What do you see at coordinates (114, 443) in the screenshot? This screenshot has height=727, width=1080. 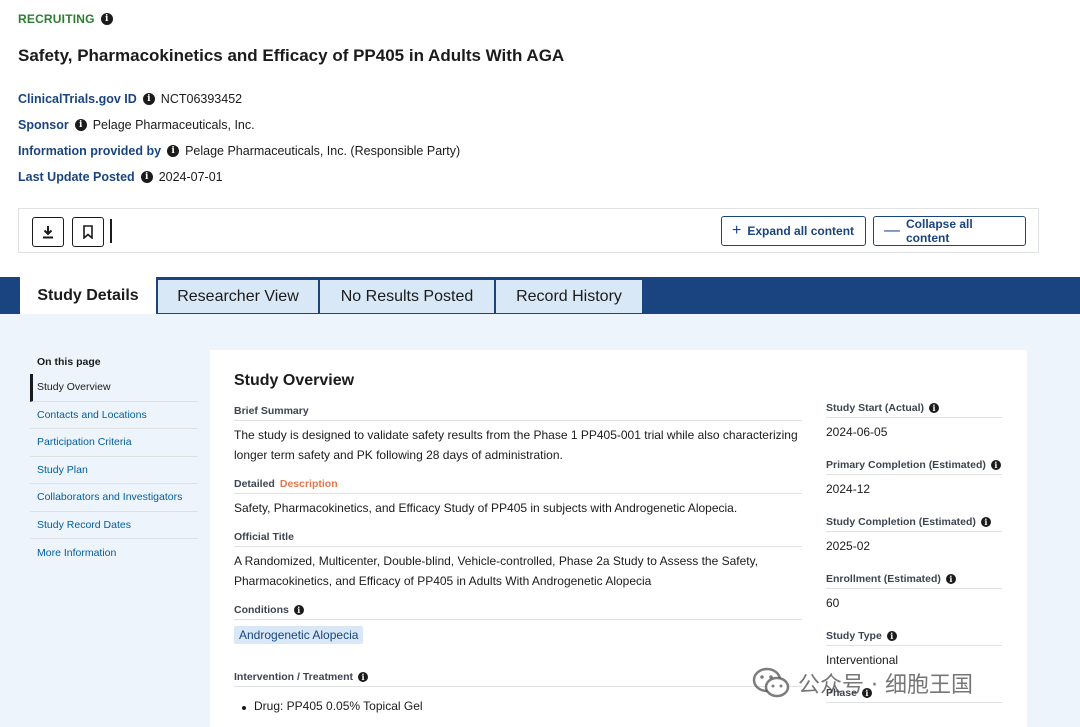 I see `nav-item-participation: Participation Criteria` at bounding box center [114, 443].